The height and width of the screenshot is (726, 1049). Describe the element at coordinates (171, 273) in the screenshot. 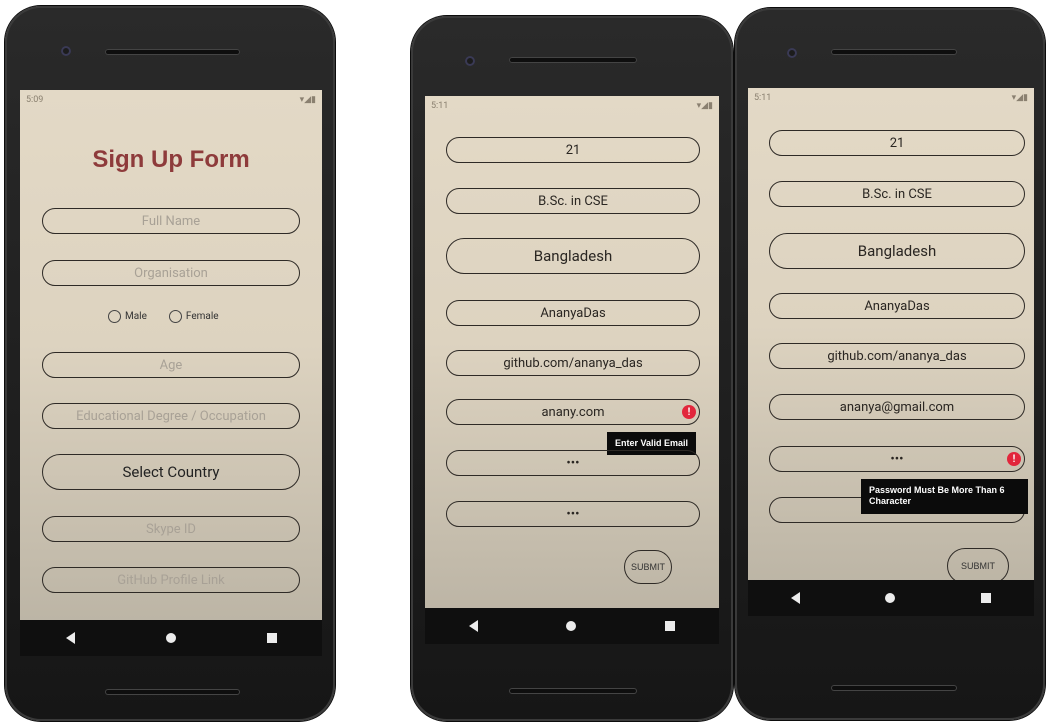

I see `organisation-input: Organisation` at that location.